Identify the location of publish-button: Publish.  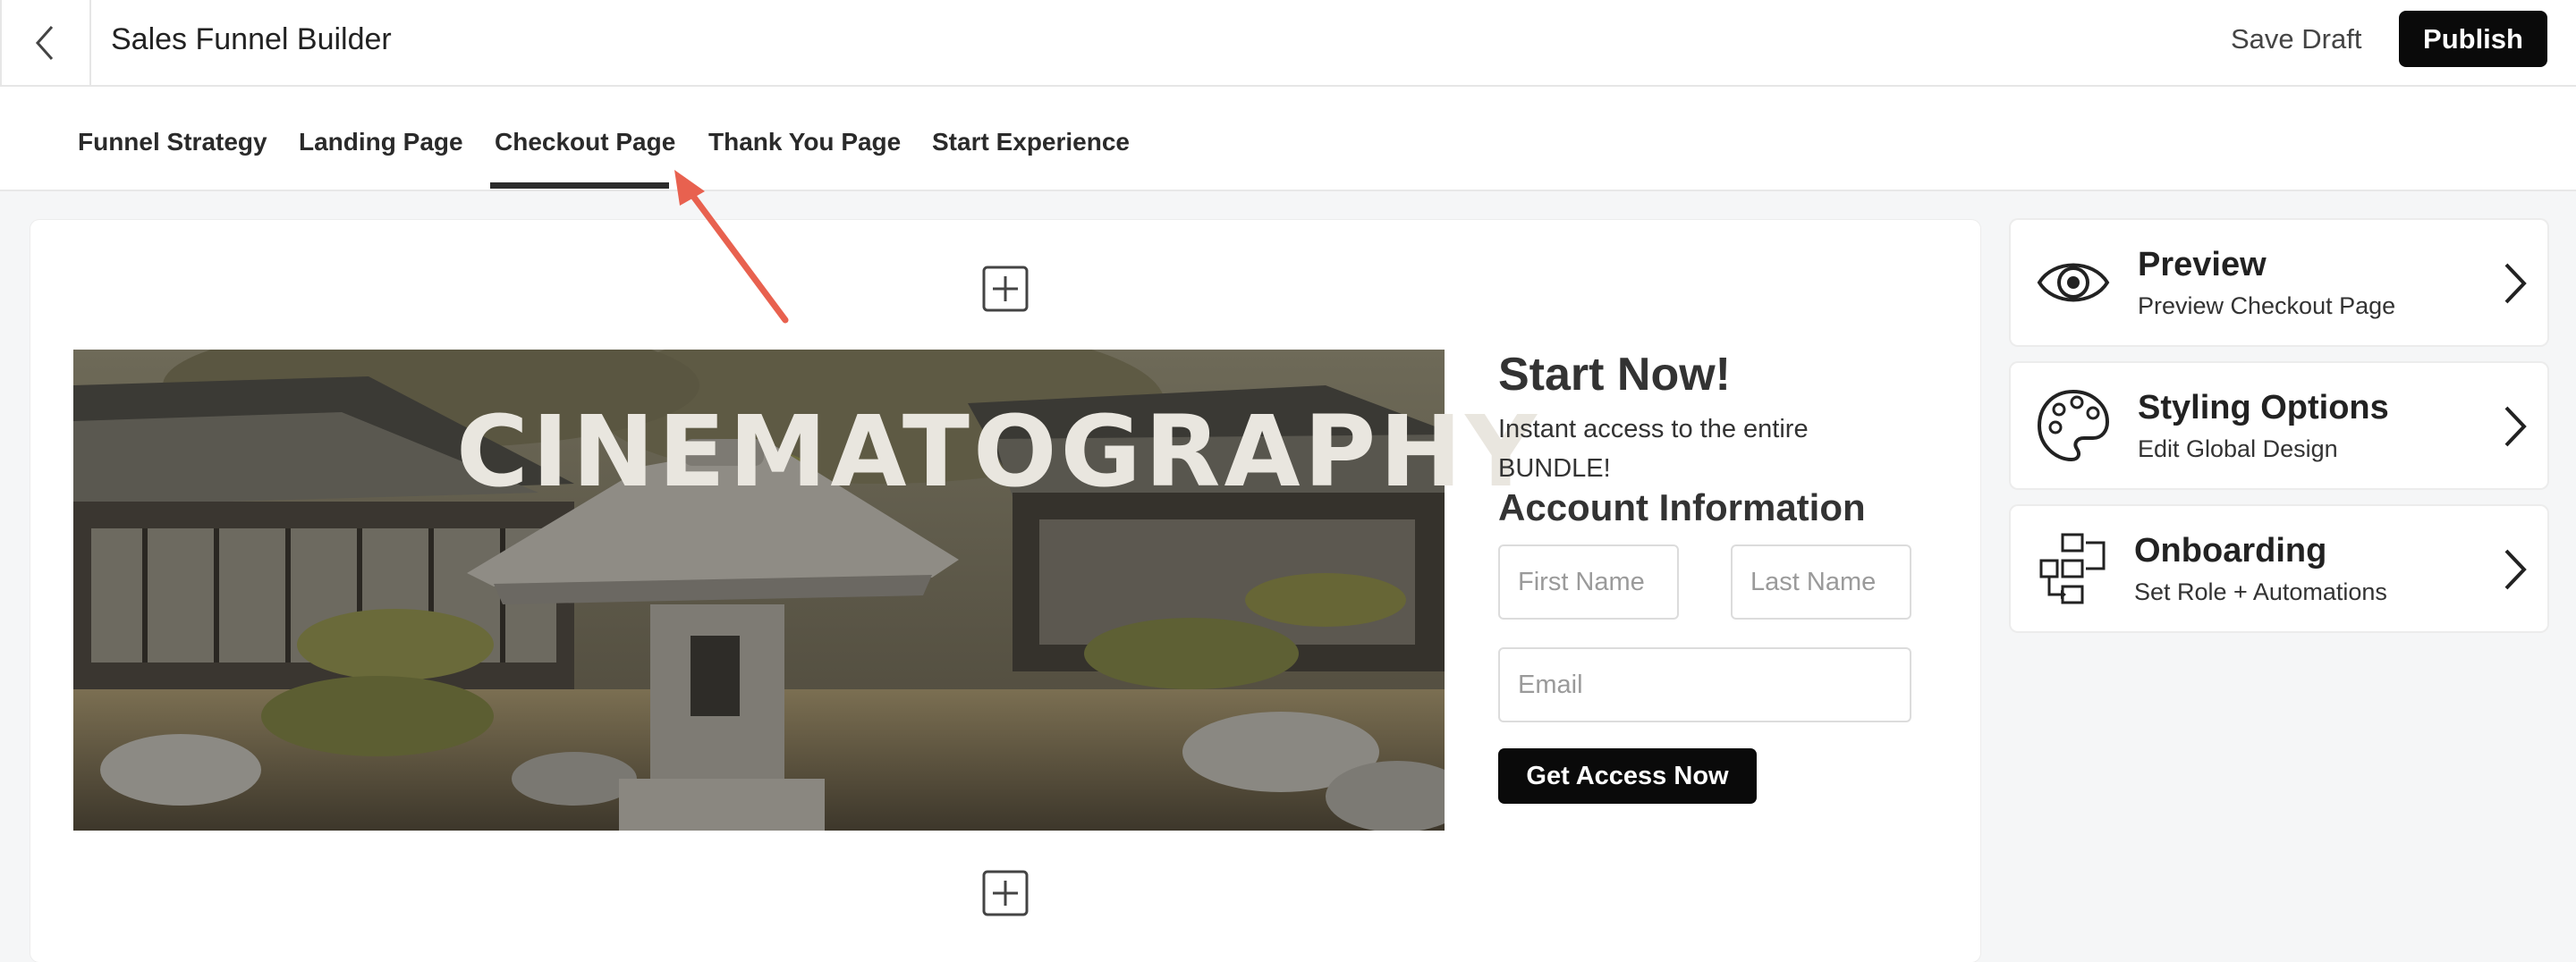
(2473, 39).